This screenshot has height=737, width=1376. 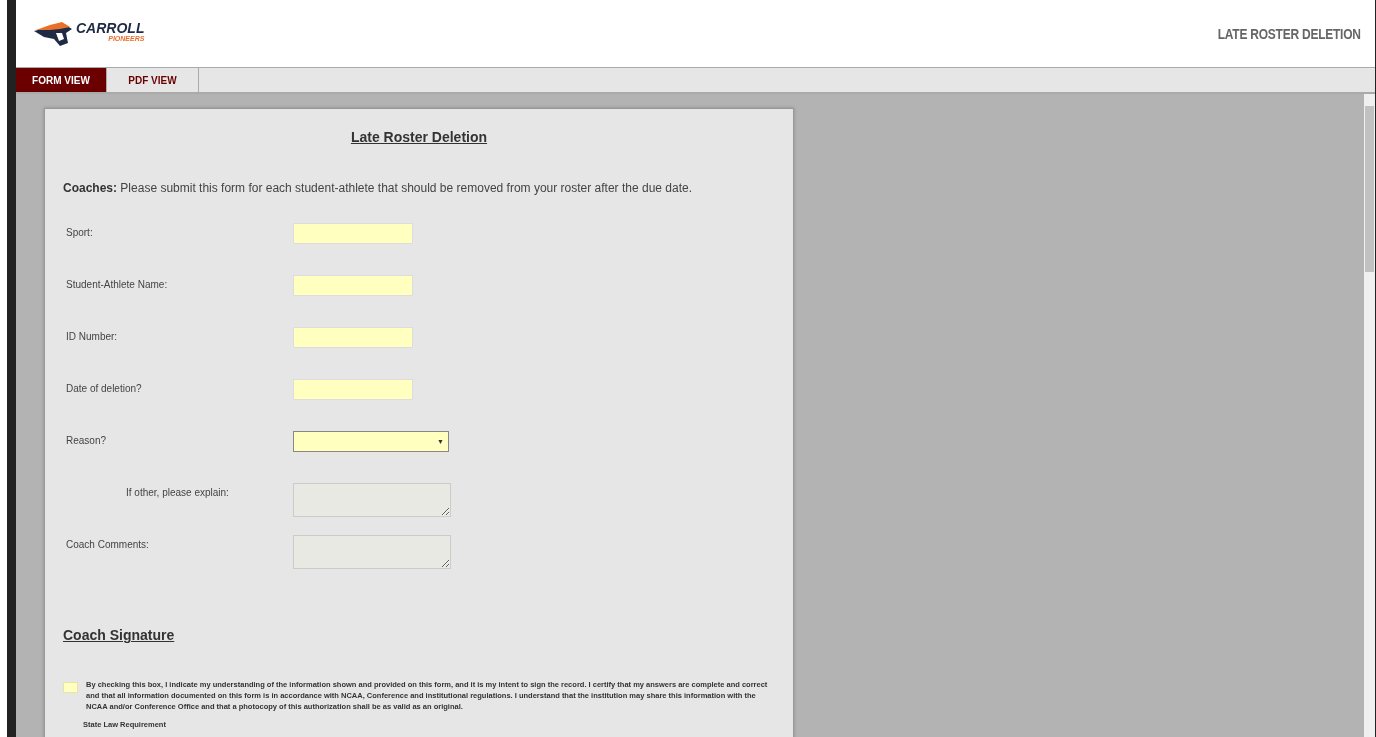 I want to click on field-label: Date of deletion?, so click(x=104, y=388).